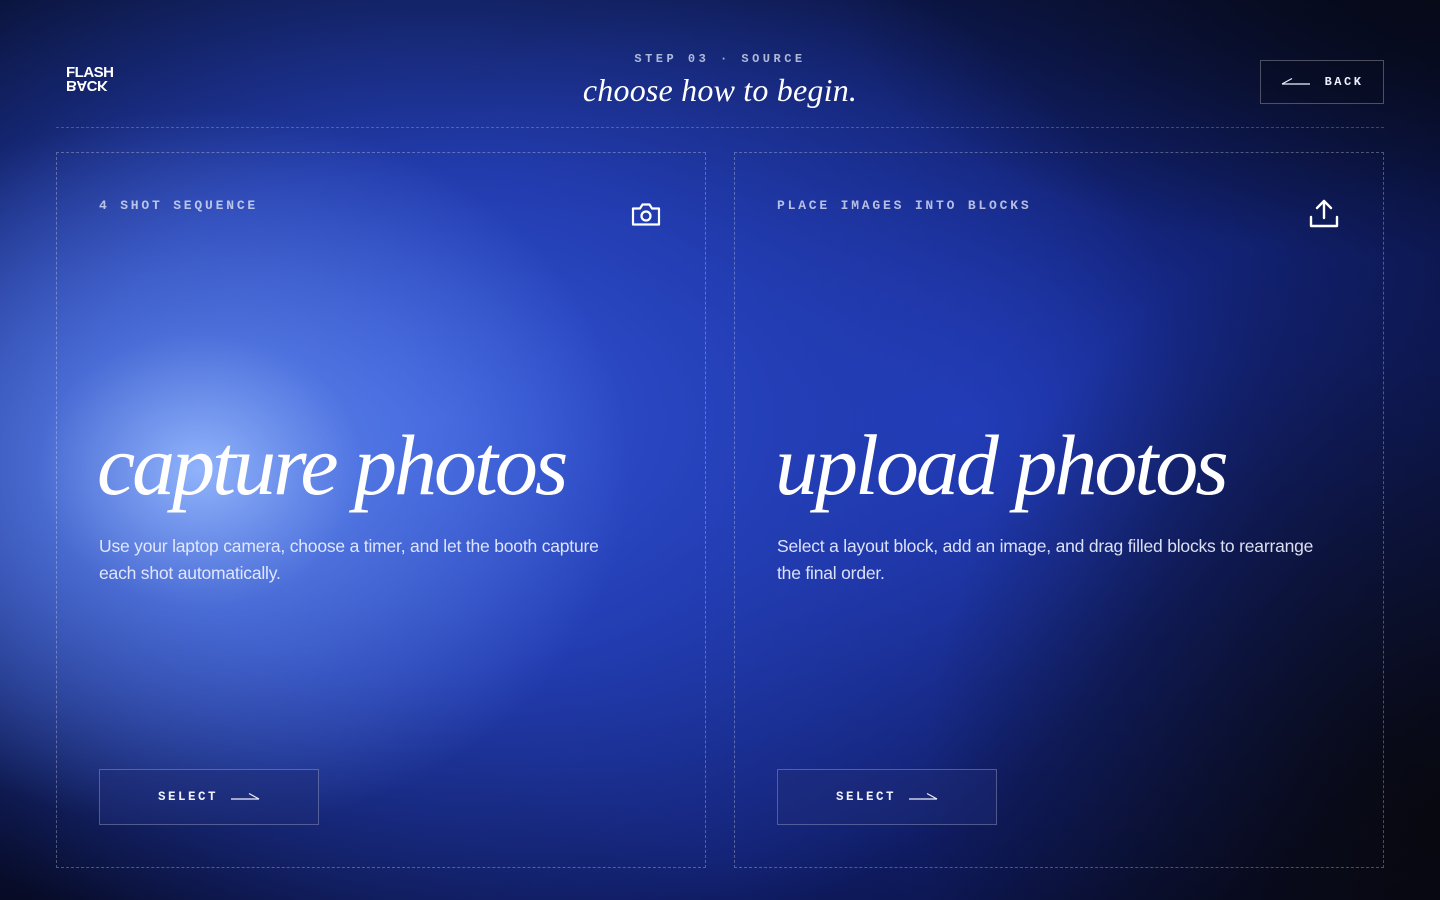 The width and height of the screenshot is (1440, 900). I want to click on select-capture-button: SELECT, so click(209, 797).